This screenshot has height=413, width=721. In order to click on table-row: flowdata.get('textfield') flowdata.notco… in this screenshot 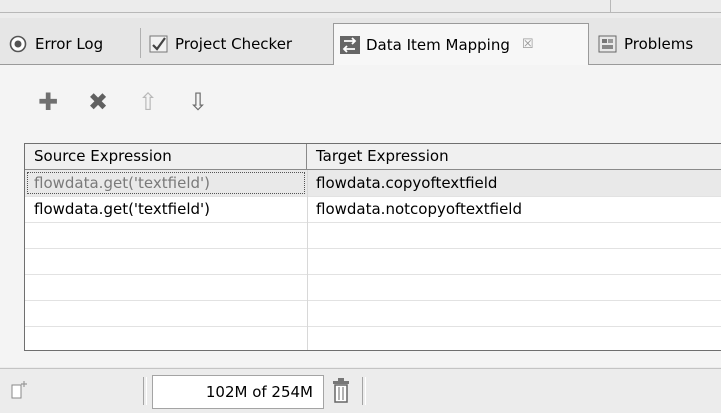, I will do `click(373, 209)`.